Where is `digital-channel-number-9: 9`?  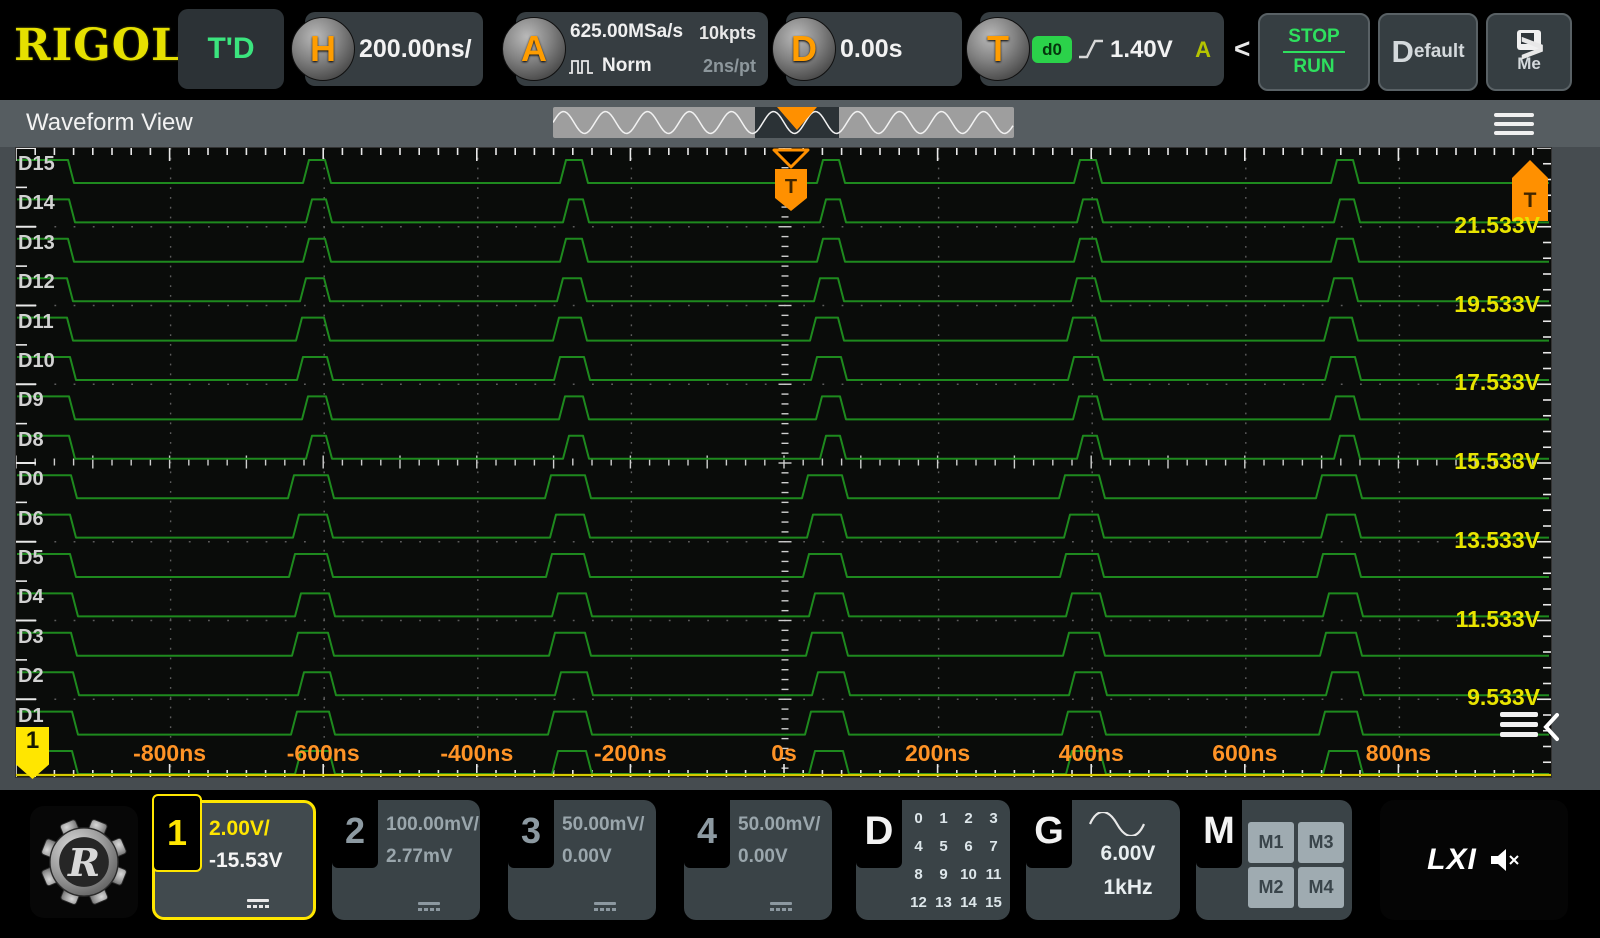 digital-channel-number-9: 9 is located at coordinates (943, 874).